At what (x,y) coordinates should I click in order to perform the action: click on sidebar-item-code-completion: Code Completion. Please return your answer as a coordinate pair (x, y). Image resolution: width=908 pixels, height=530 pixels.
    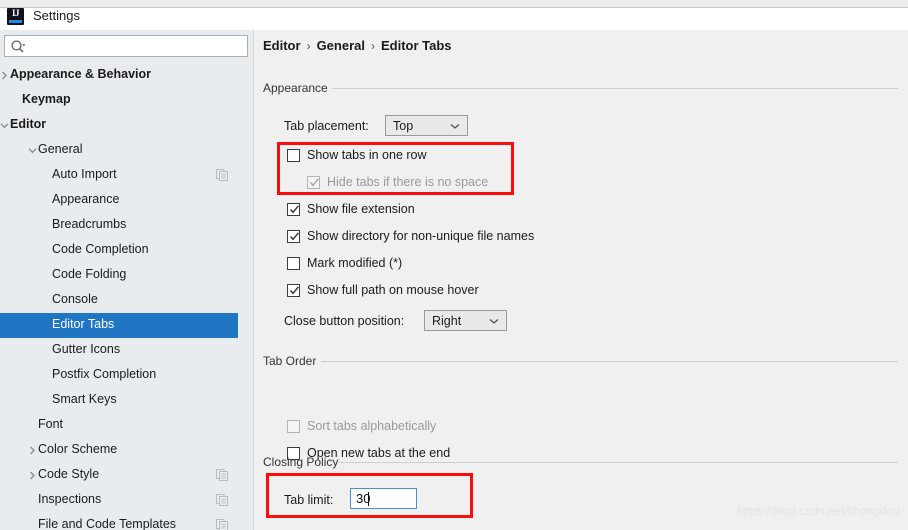
    Looking at the image, I should click on (119, 250).